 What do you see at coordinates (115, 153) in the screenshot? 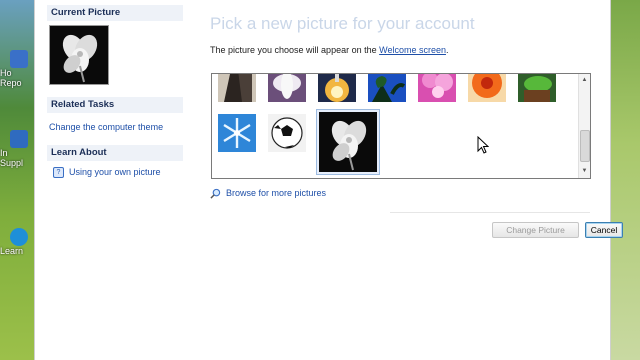
I see `learn-about-heading: Learn About` at bounding box center [115, 153].